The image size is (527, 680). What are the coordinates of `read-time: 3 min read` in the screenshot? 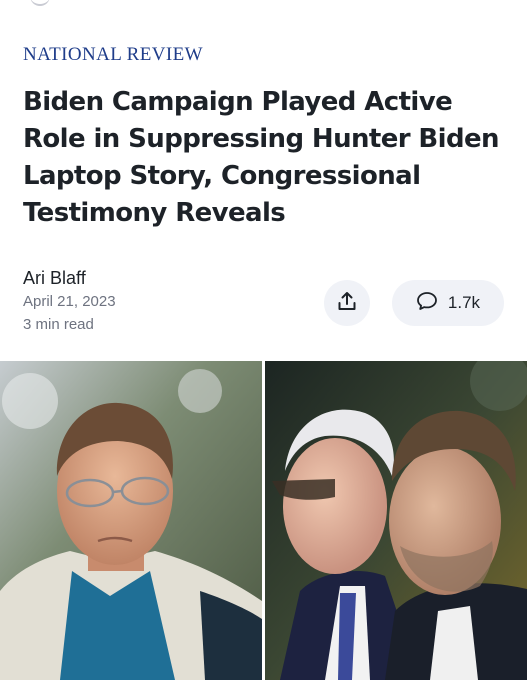 It's located at (58, 324).